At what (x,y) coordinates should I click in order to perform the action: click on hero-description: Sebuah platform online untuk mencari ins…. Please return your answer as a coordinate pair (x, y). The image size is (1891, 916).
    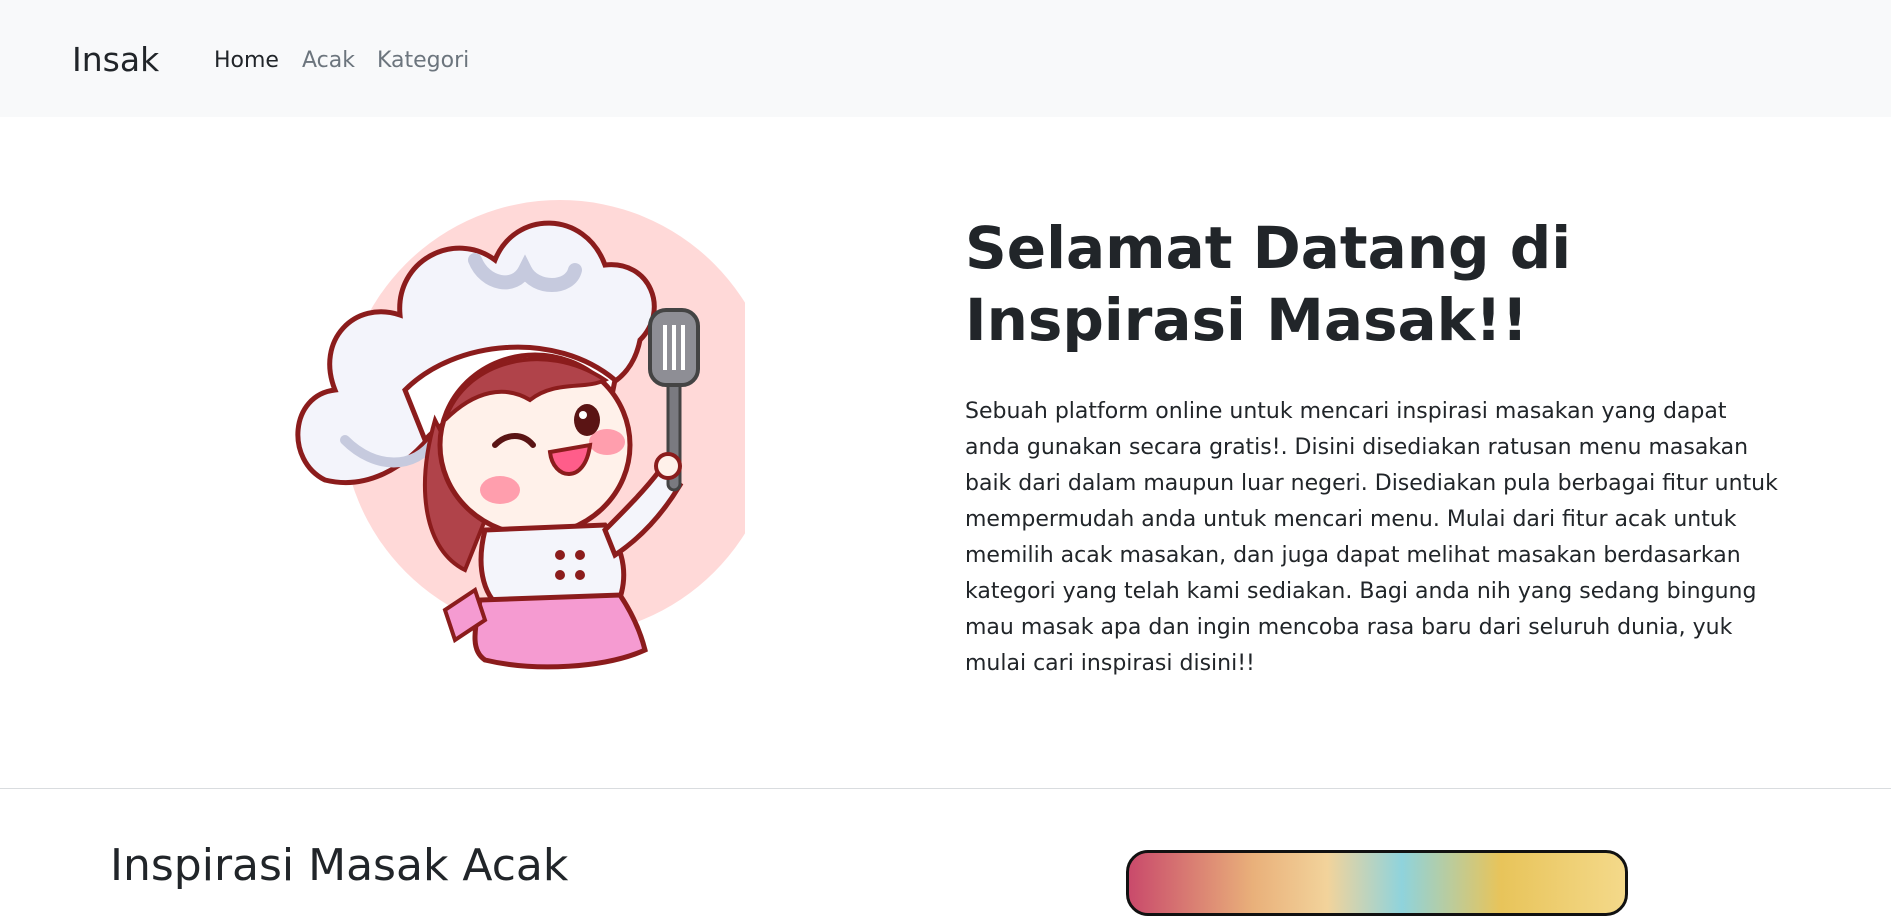
    Looking at the image, I should click on (1371, 537).